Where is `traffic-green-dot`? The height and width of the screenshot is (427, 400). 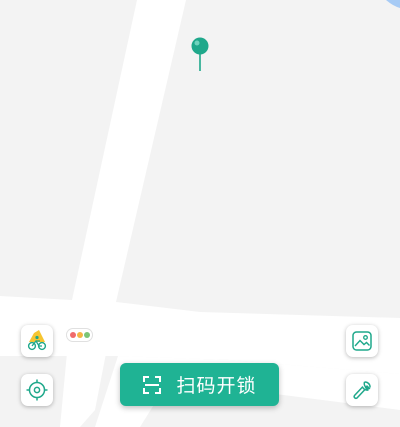 traffic-green-dot is located at coordinates (86, 335).